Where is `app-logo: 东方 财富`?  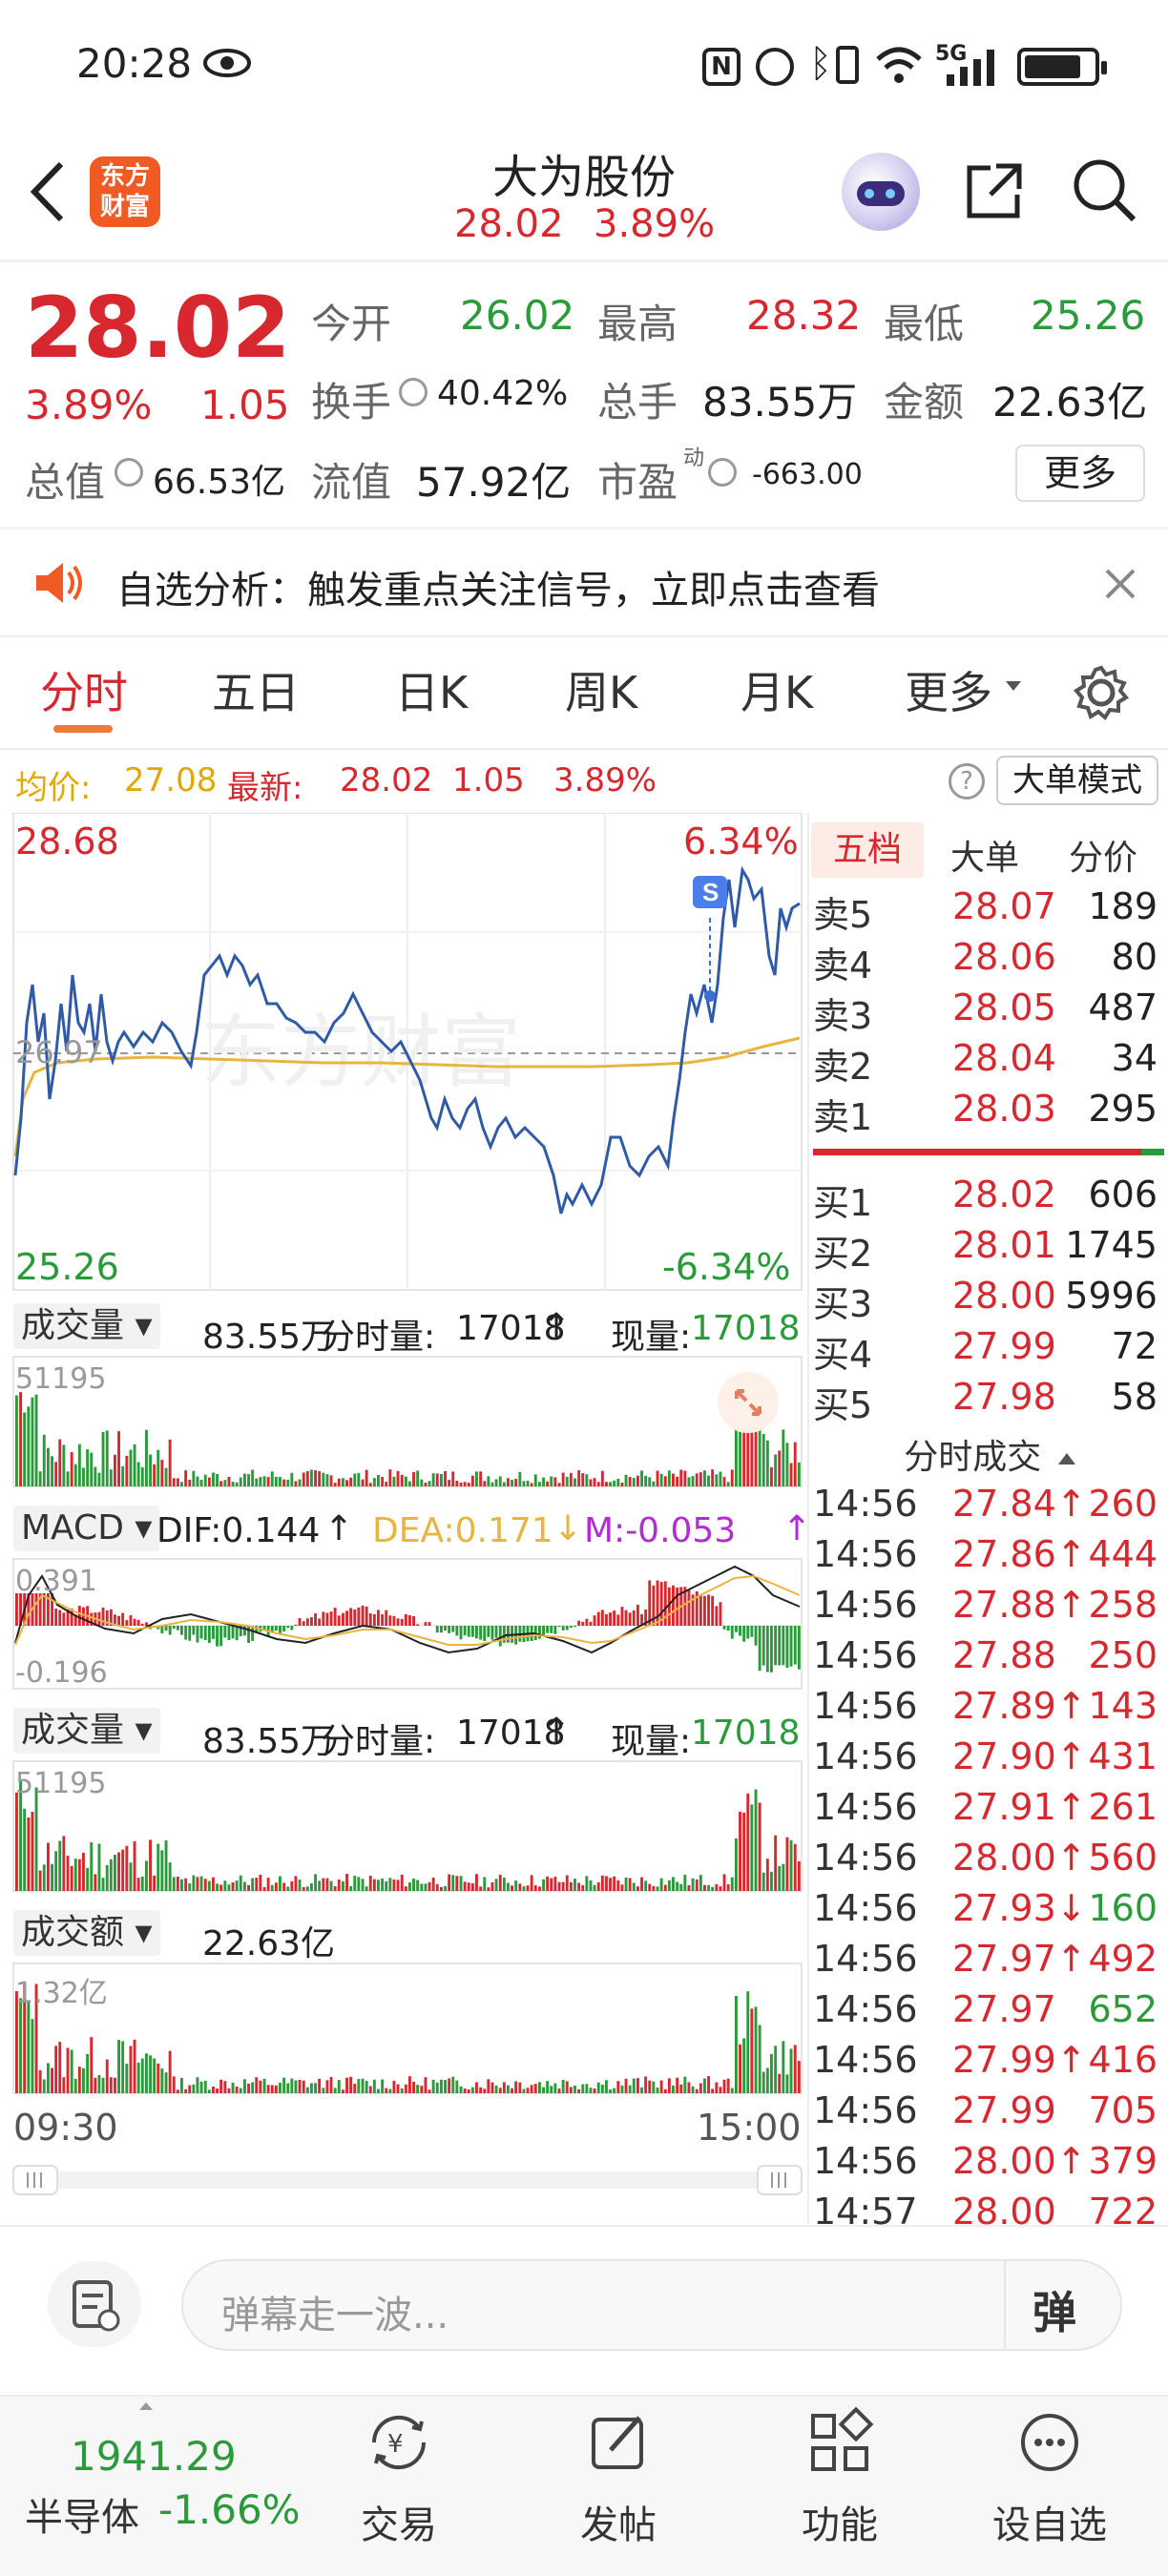 app-logo: 东方 财富 is located at coordinates (125, 191).